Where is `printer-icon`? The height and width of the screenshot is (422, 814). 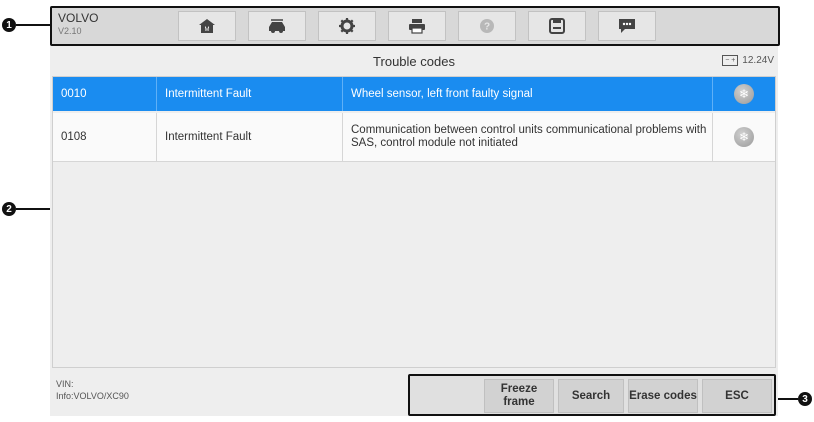 printer-icon is located at coordinates (417, 26).